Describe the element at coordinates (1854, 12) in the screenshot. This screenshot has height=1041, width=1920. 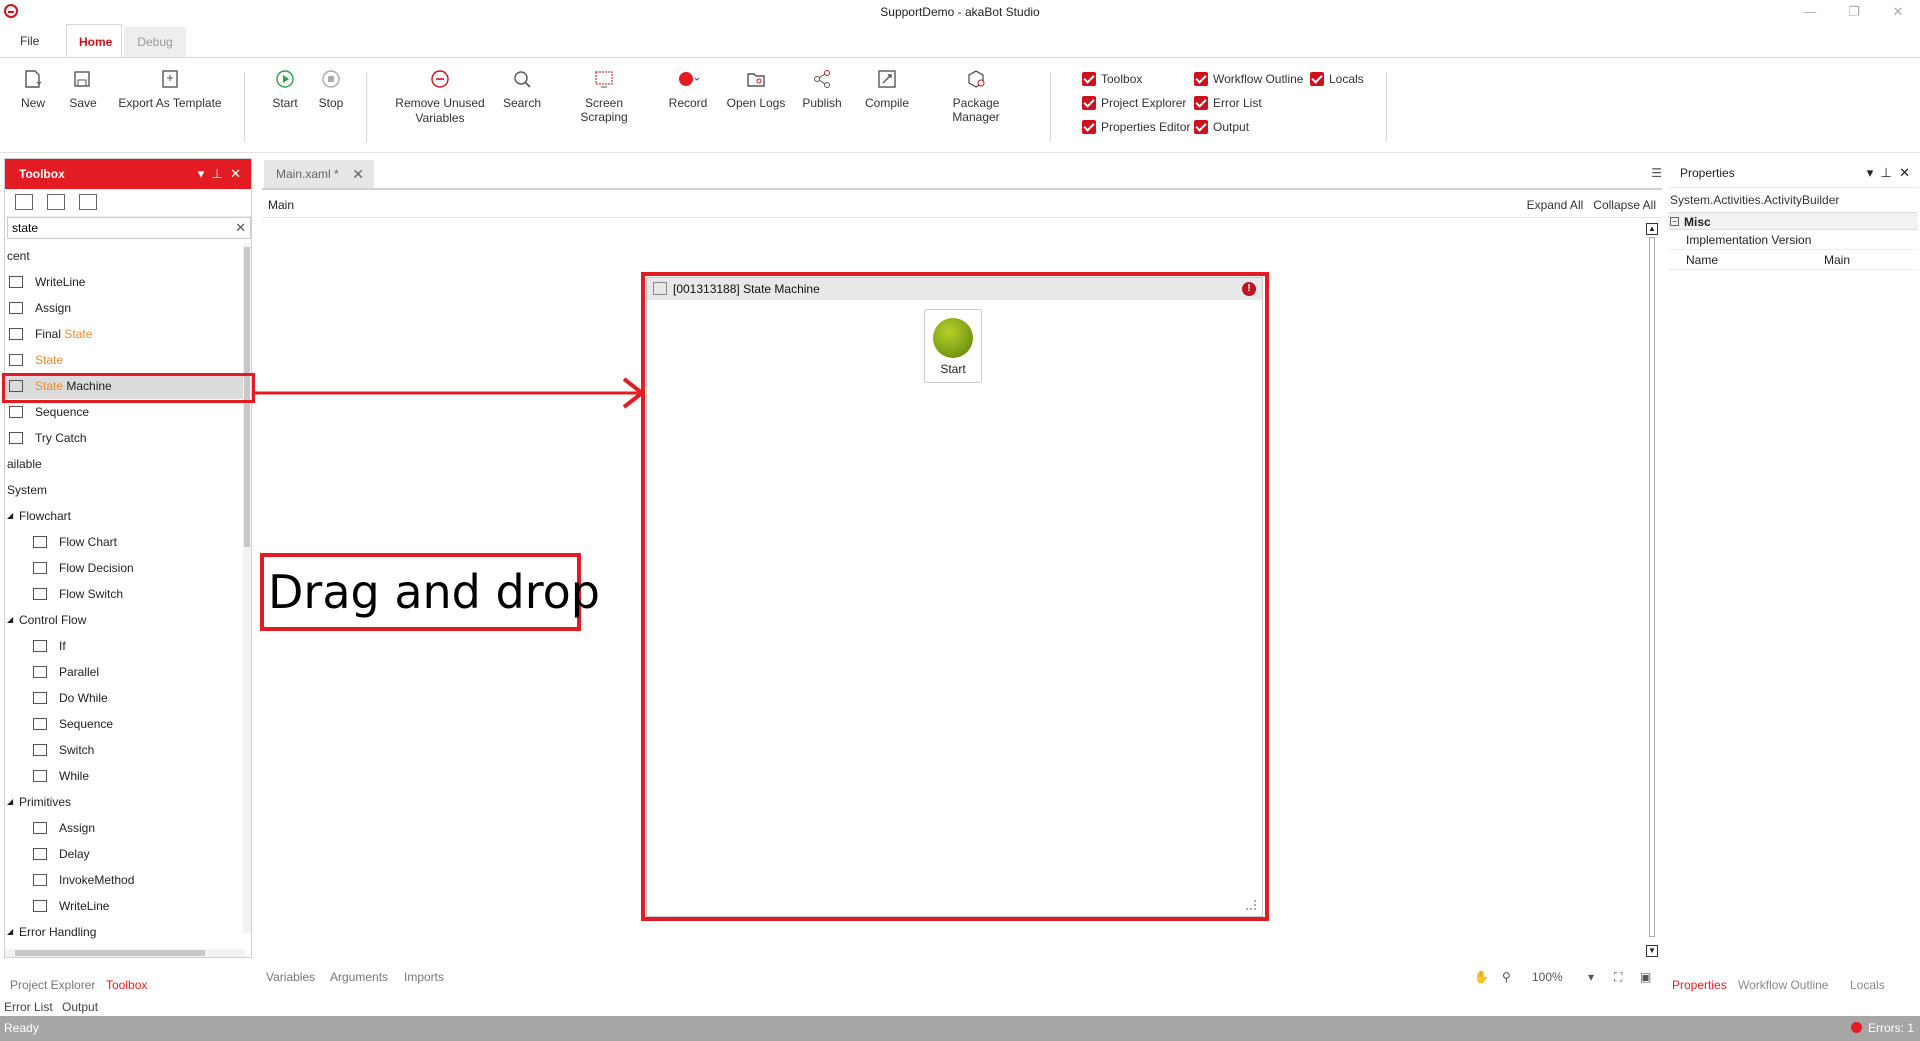
I see `restore-button: ❐` at that location.